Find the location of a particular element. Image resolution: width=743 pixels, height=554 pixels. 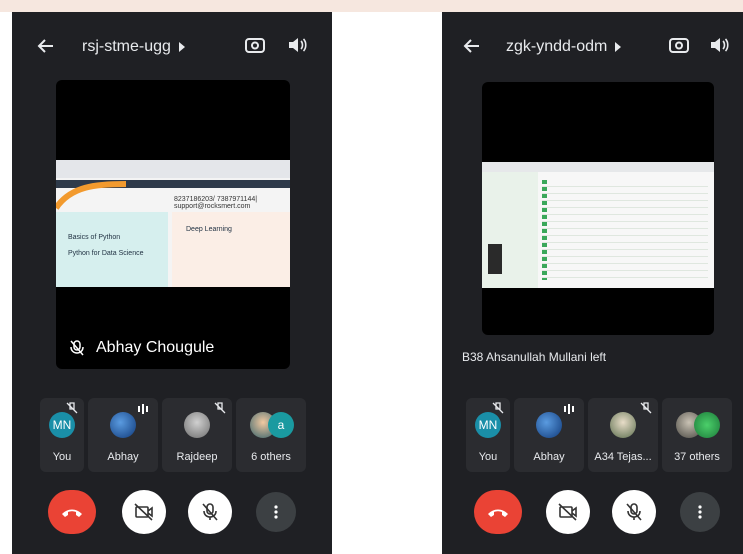

left-header: rsj-stme-ugg is located at coordinates (172, 48).